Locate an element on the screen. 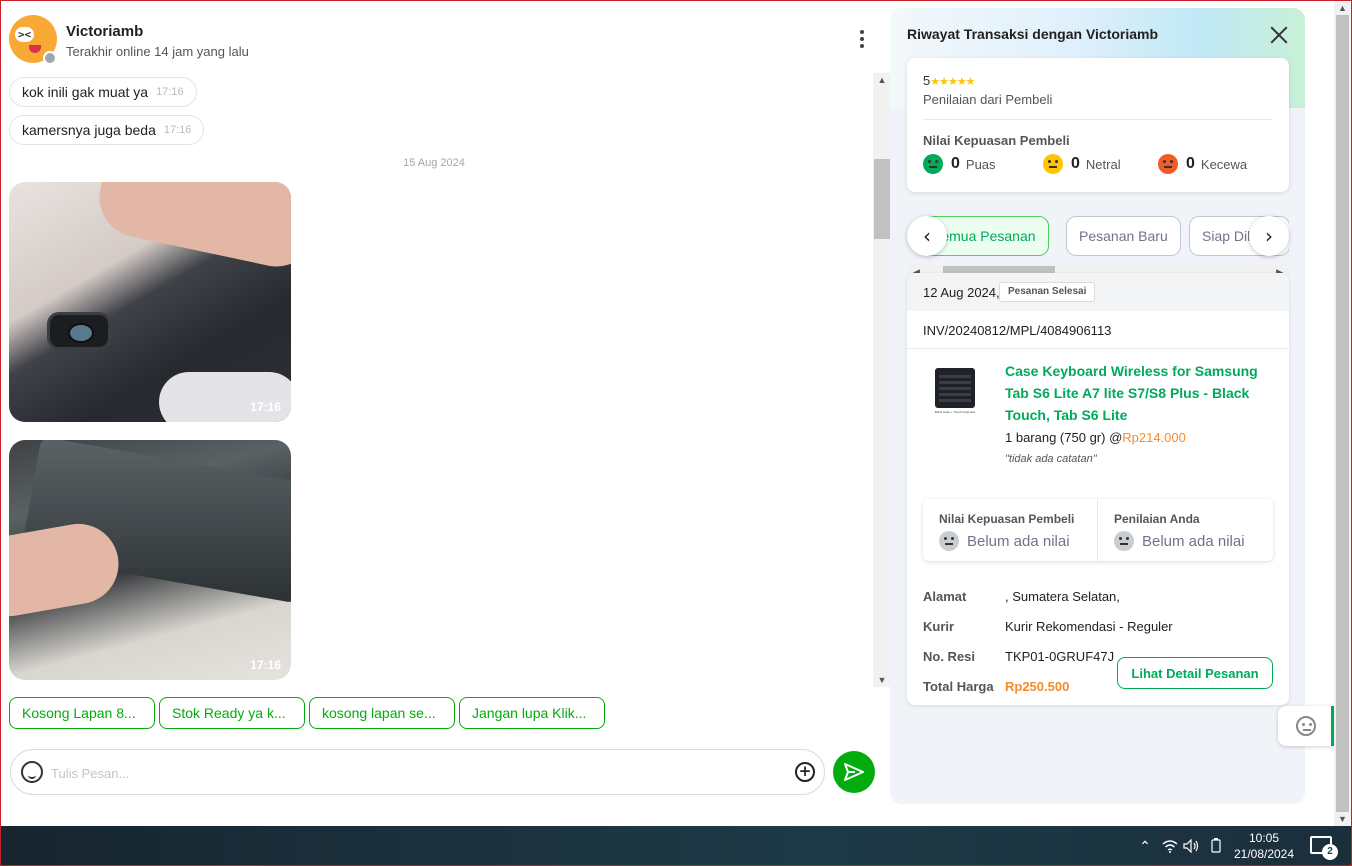 Image resolution: width=1352 pixels, height=866 pixels. avatar-mouth is located at coordinates (35, 49).